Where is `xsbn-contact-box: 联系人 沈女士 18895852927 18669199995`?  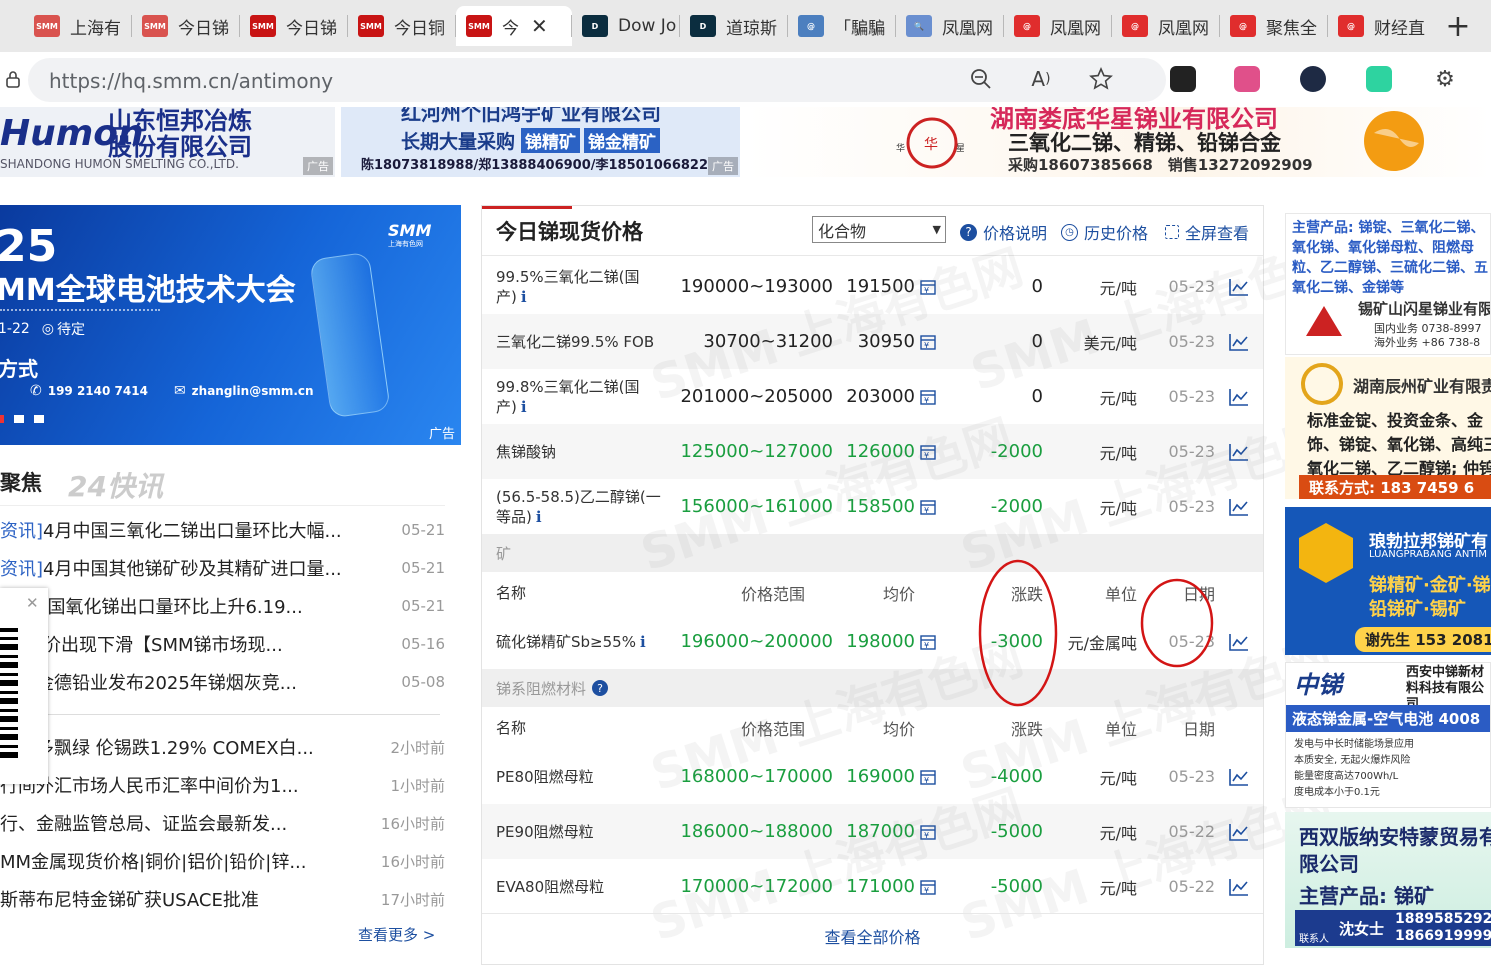 xsbn-contact-box: 联系人 沈女士 18895852927 18669199995 is located at coordinates (1393, 928).